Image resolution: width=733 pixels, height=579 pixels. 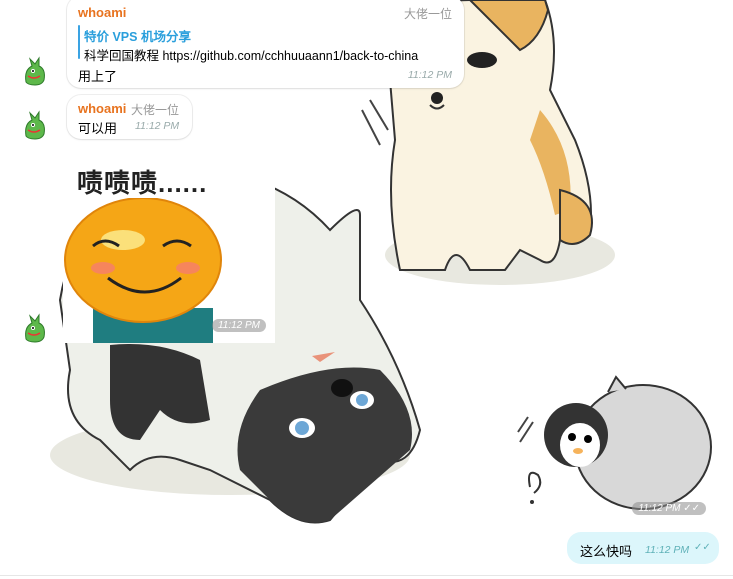 What do you see at coordinates (137, 35) in the screenshot?
I see `reply-title: 特价 VPS 机场分享` at bounding box center [137, 35].